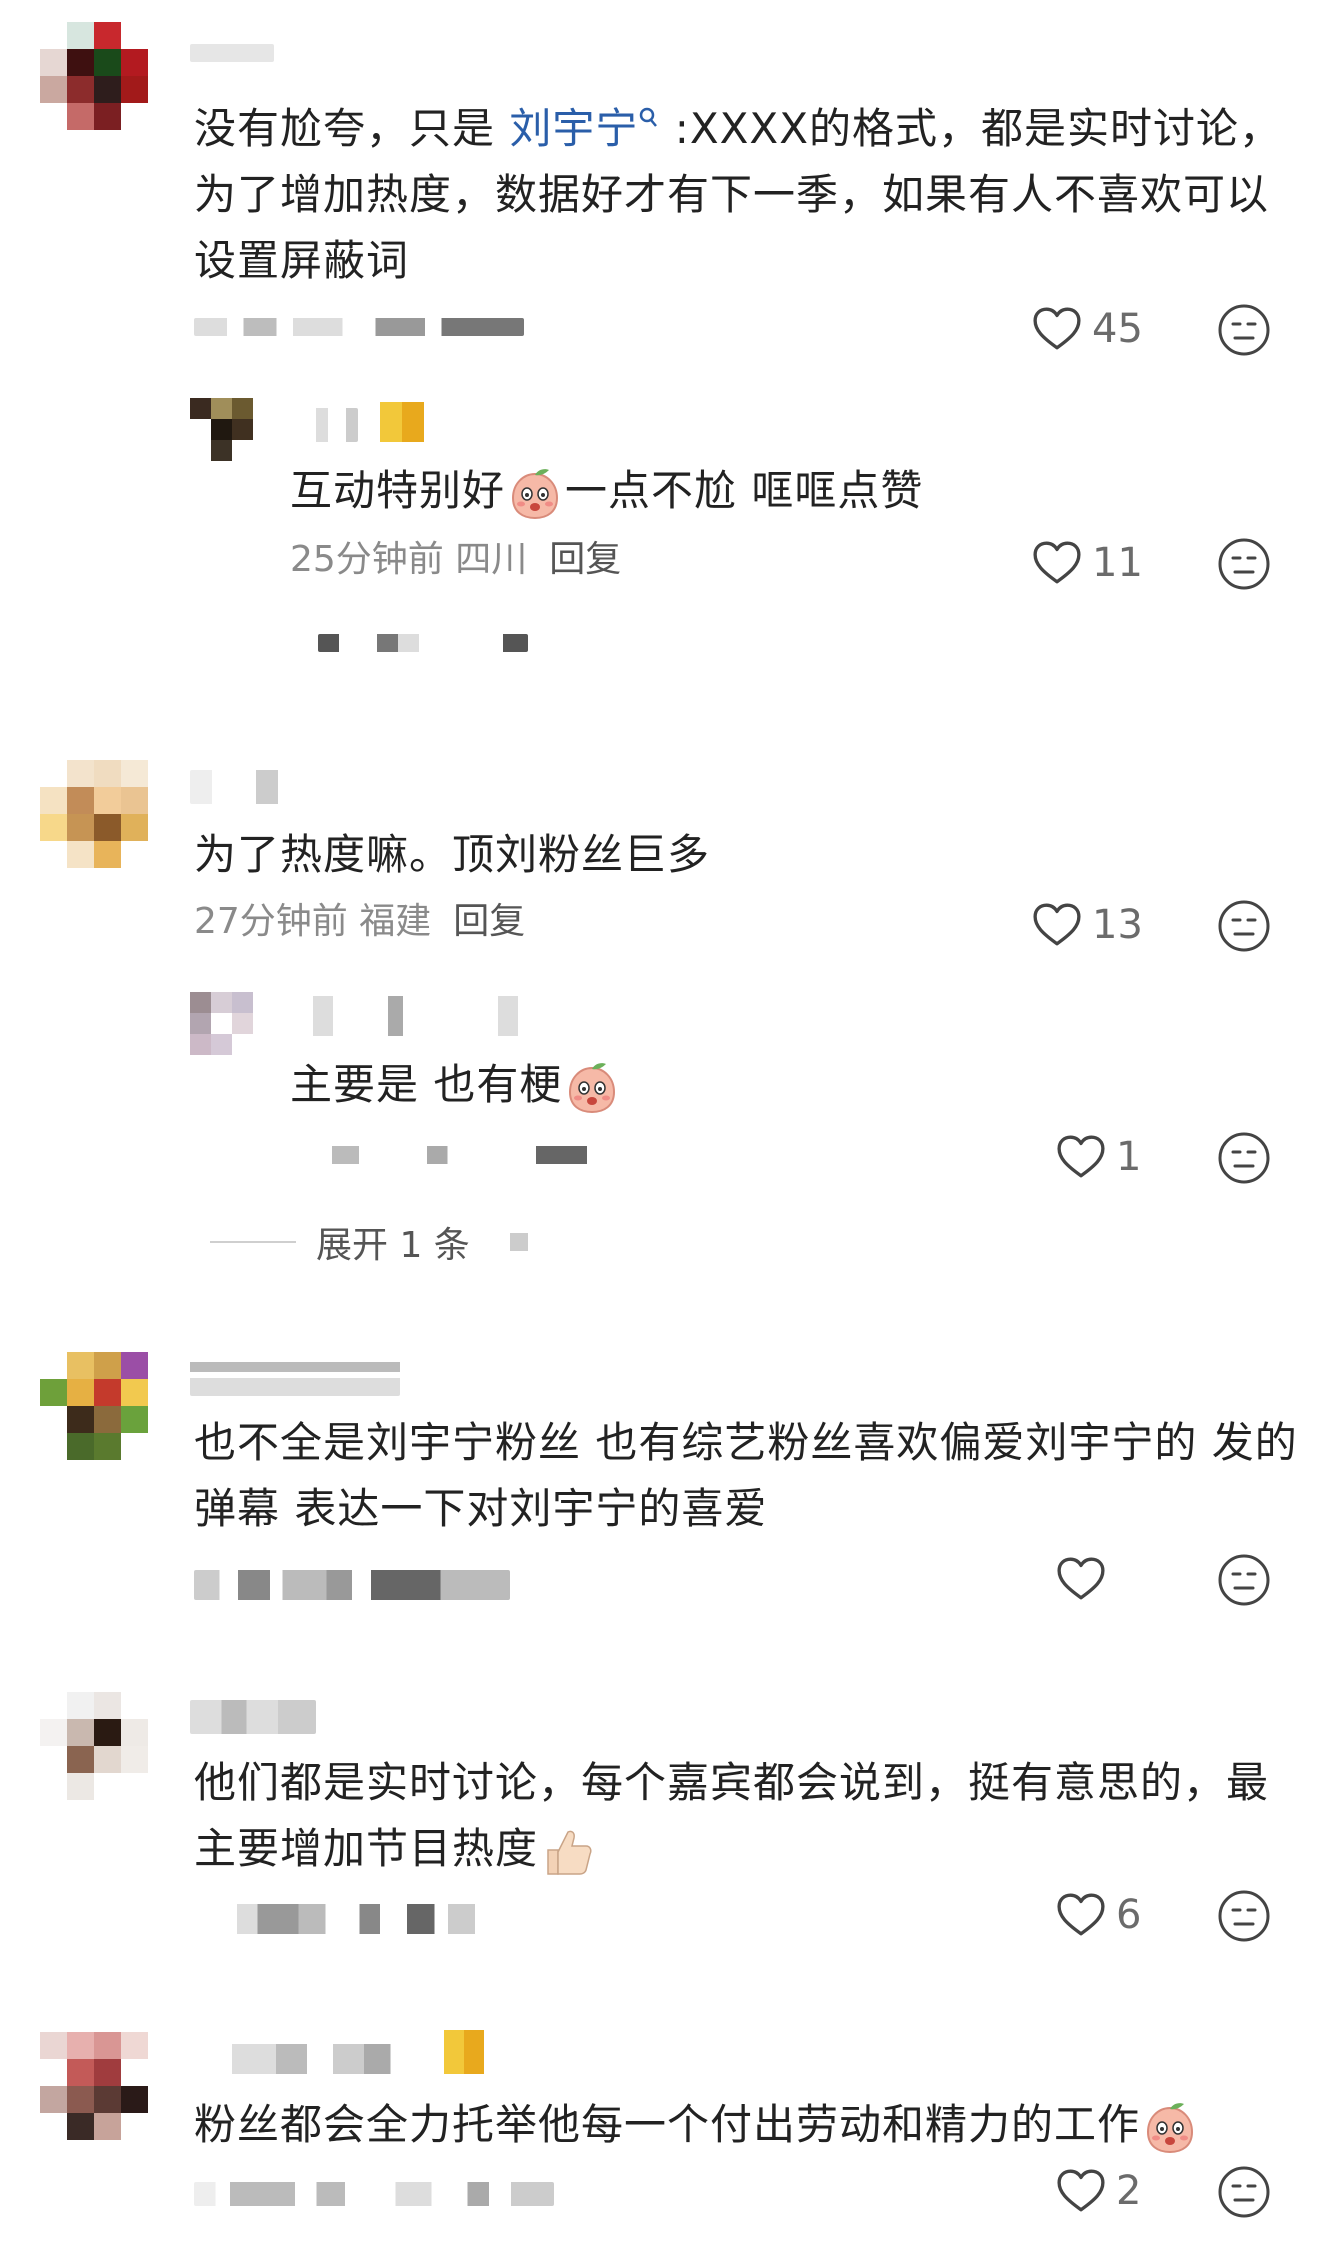 This screenshot has width=1320, height=2248. Describe the element at coordinates (1087, 563) in the screenshot. I see `like-button: 11` at that location.